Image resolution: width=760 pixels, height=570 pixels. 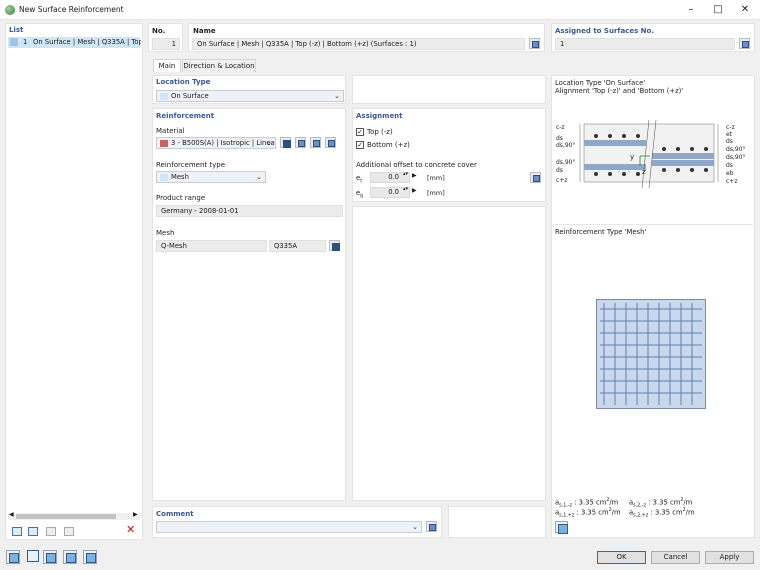 I want to click on offset-bottom-symbol: eb, so click(x=360, y=194).